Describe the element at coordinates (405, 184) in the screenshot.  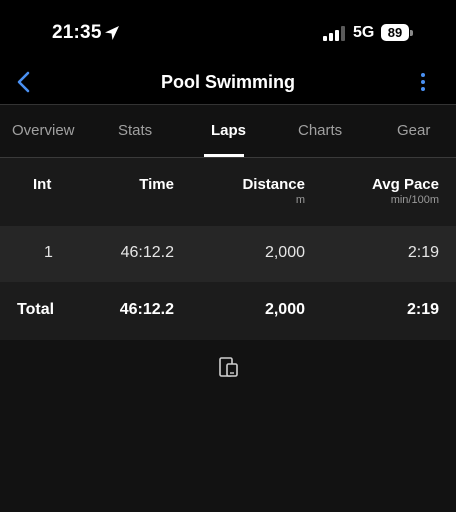
I see `header-avg-pace: Avg Pace` at that location.